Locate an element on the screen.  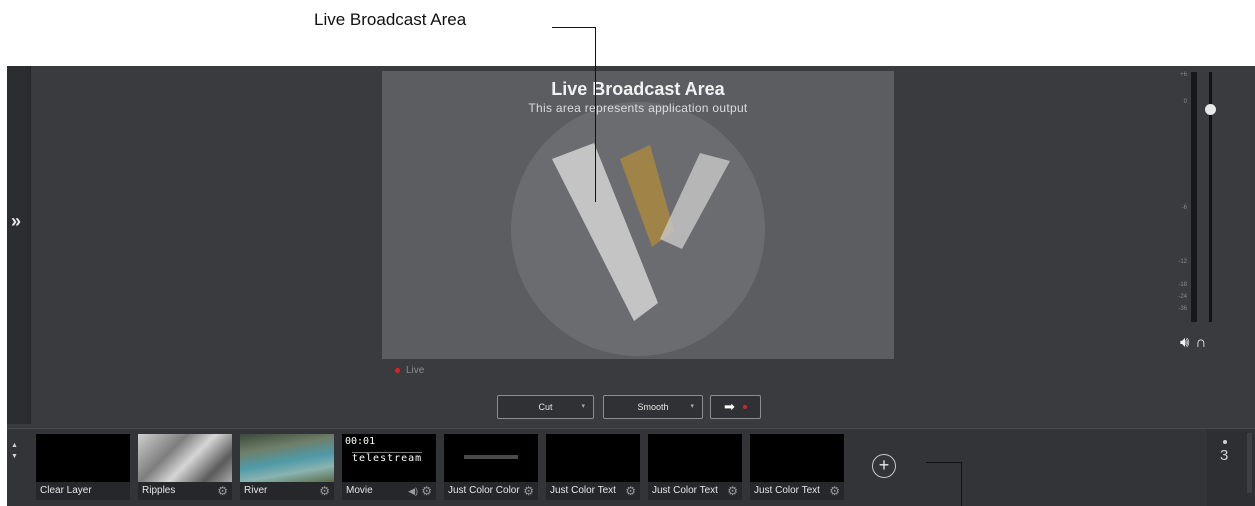
layer-scrollbar is located at coordinates (1249, 463).